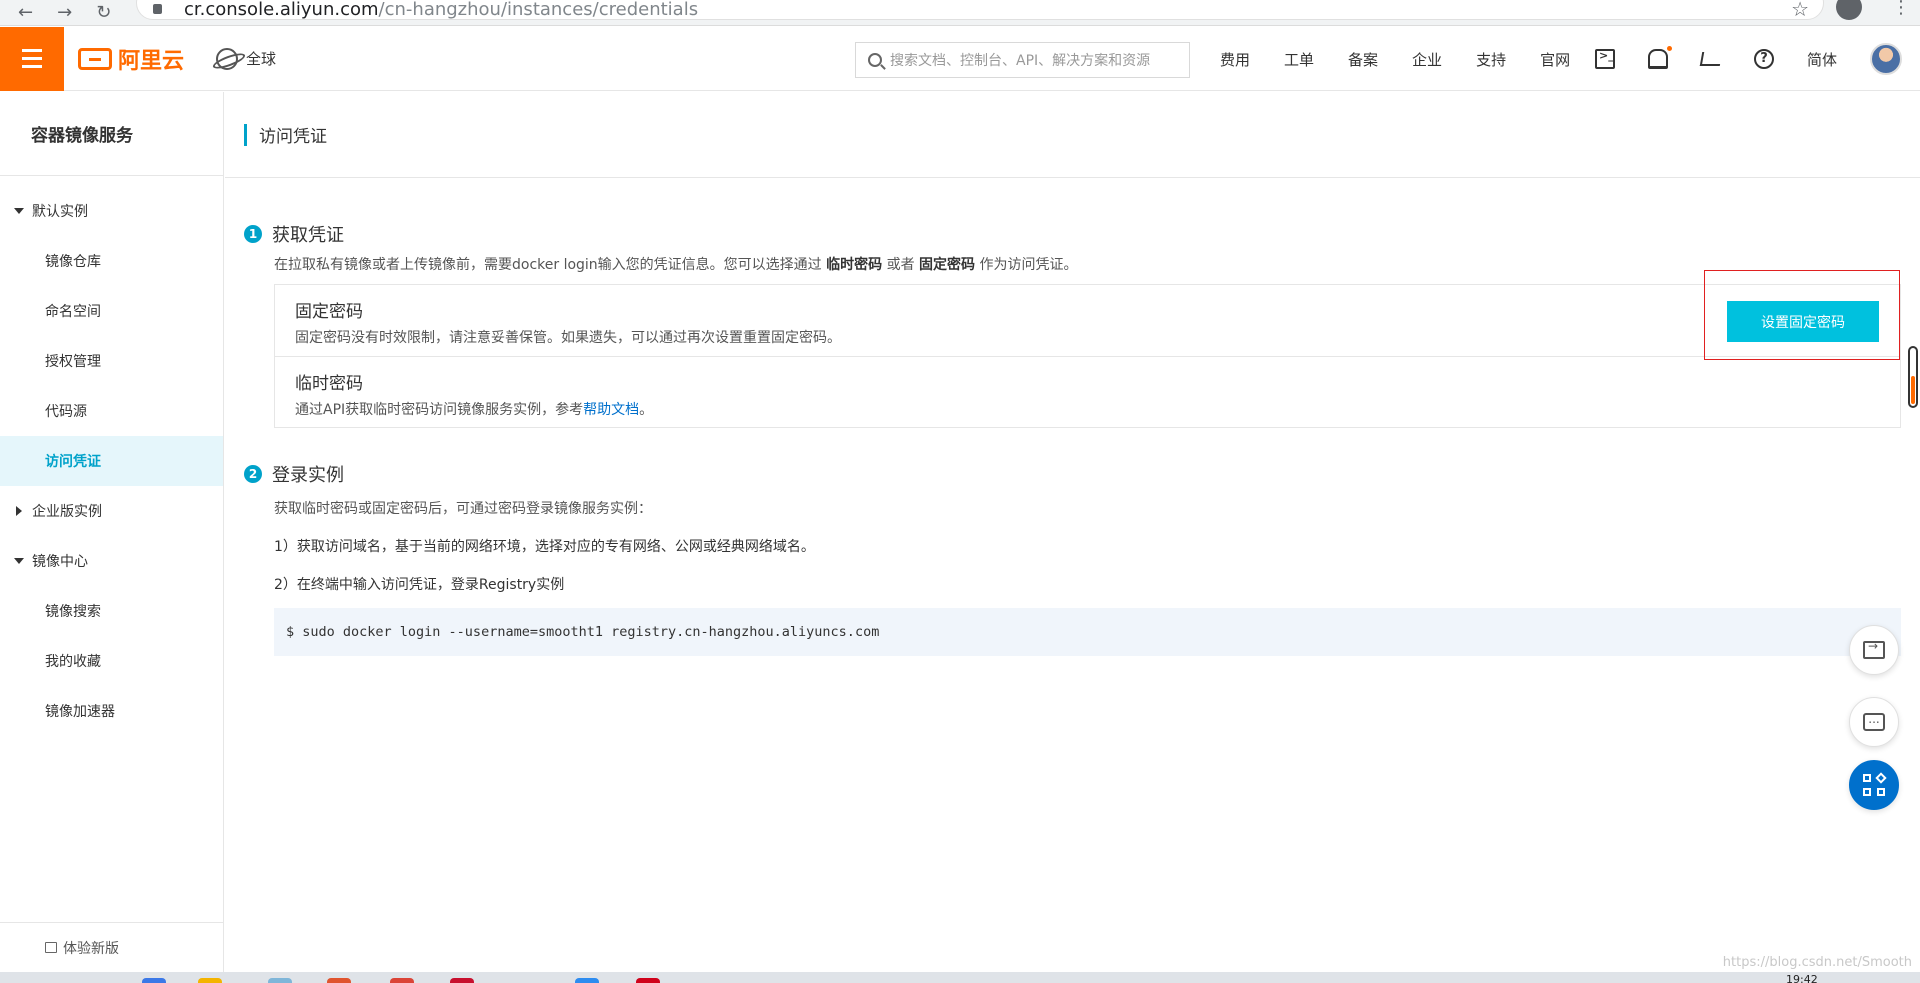  Describe the element at coordinates (261, 59) in the screenshot. I see `region-label: 全球` at that location.